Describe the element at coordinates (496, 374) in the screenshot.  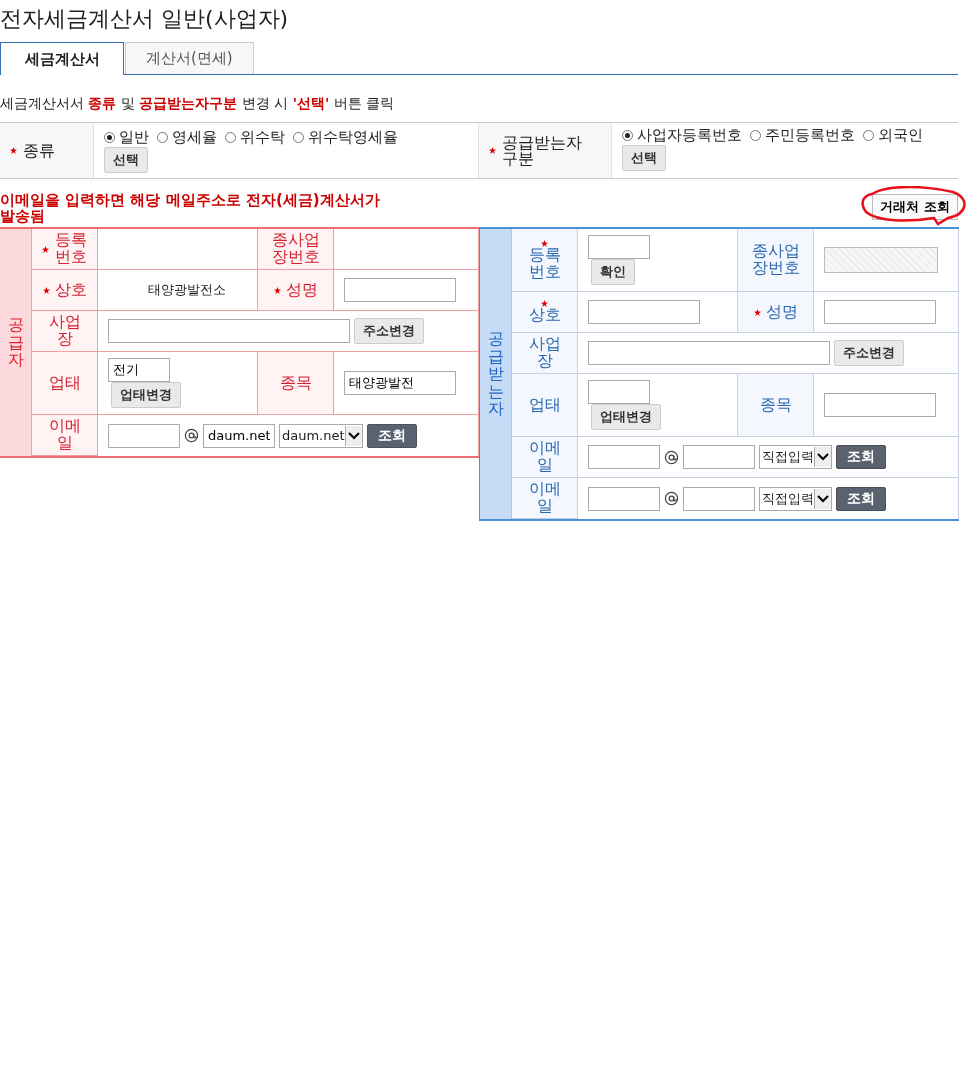
I see `party-side-label: 공급받는자` at that location.